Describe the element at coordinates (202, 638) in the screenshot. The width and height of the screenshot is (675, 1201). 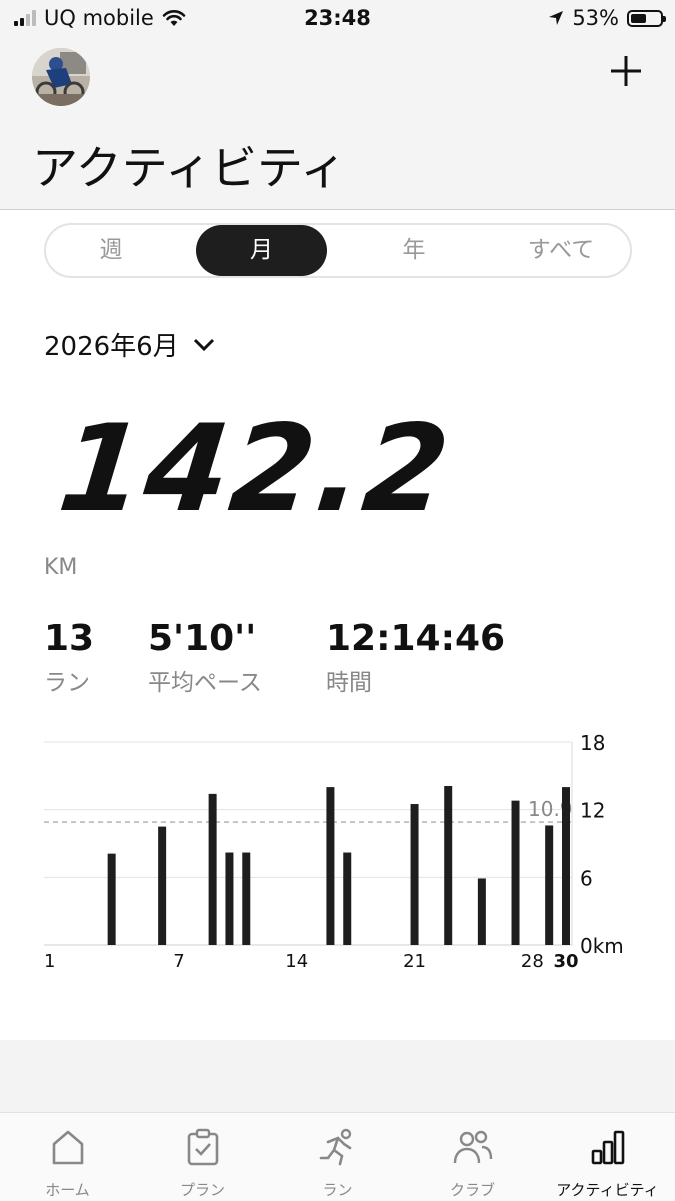
I see `stat-pace-value: 5'10''` at that location.